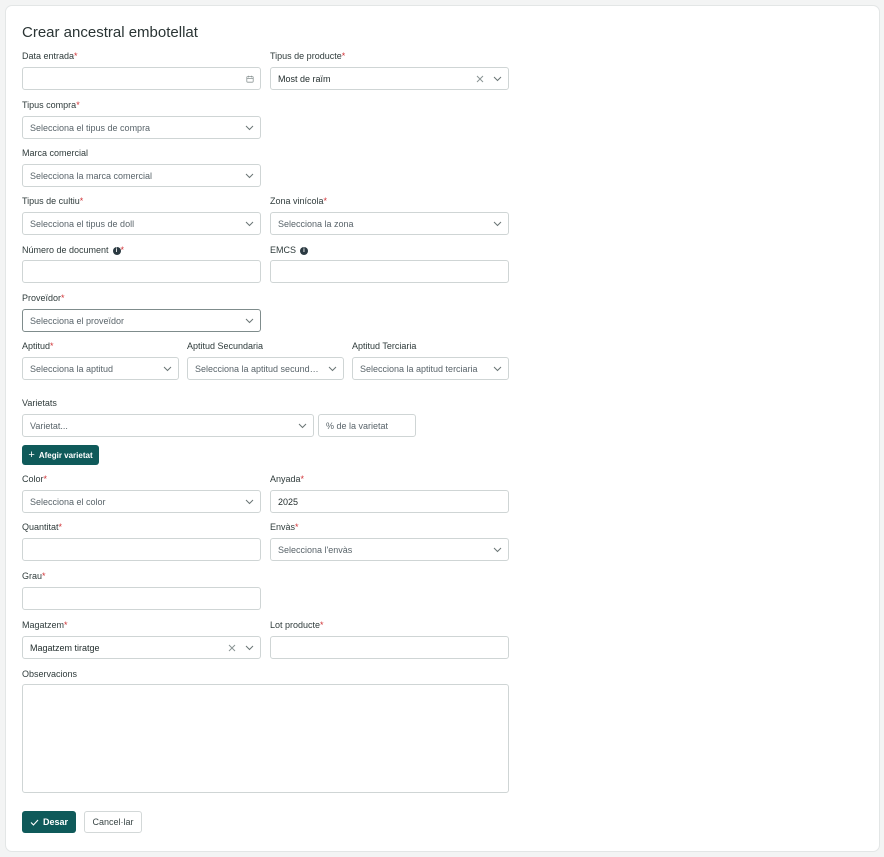 This screenshot has width=884, height=857. What do you see at coordinates (141, 127) in the screenshot?
I see `tipus-compra-select: Selecciona el tipus de compra` at bounding box center [141, 127].